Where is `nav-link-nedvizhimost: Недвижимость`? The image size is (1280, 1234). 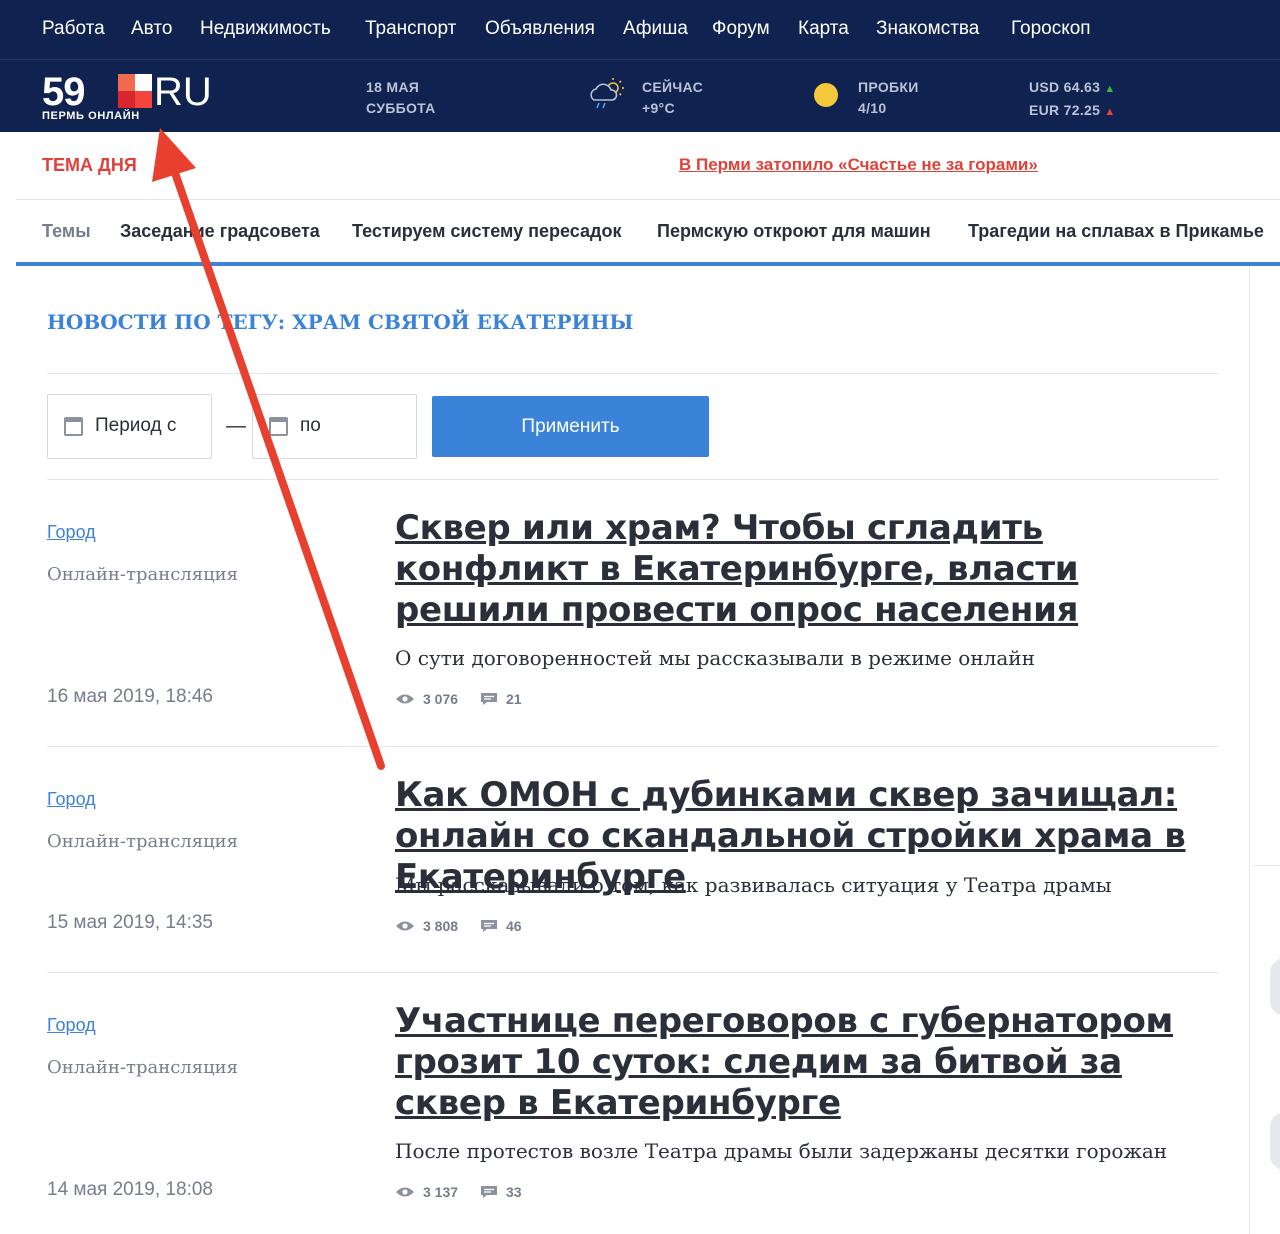 nav-link-nedvizhimost: Недвижимость is located at coordinates (265, 29).